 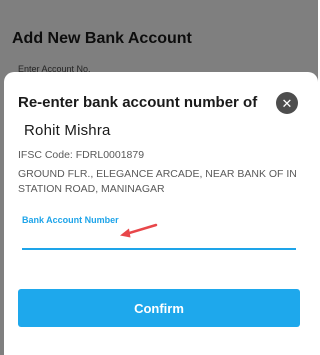 What do you see at coordinates (70, 220) in the screenshot?
I see `bank-account-number-label: Bank Account Number` at bounding box center [70, 220].